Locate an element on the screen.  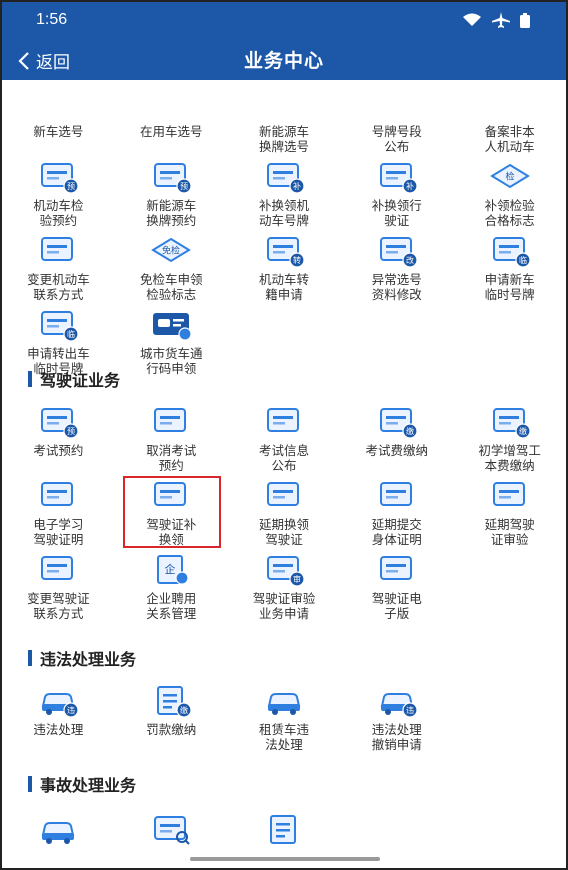
e-license-icon is located at coordinates (395, 568).